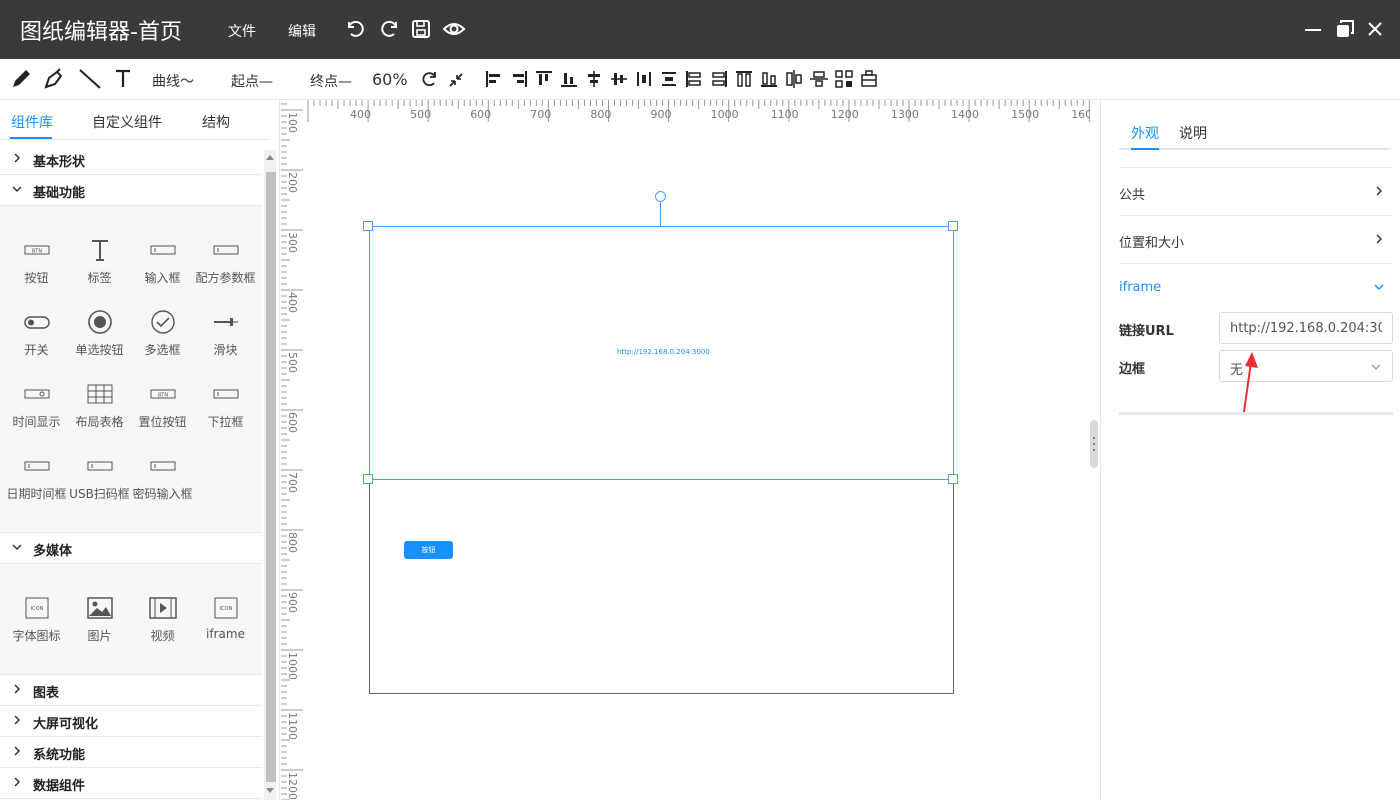 This screenshot has width=1400, height=800. I want to click on section-common: 公共, so click(1255, 191).